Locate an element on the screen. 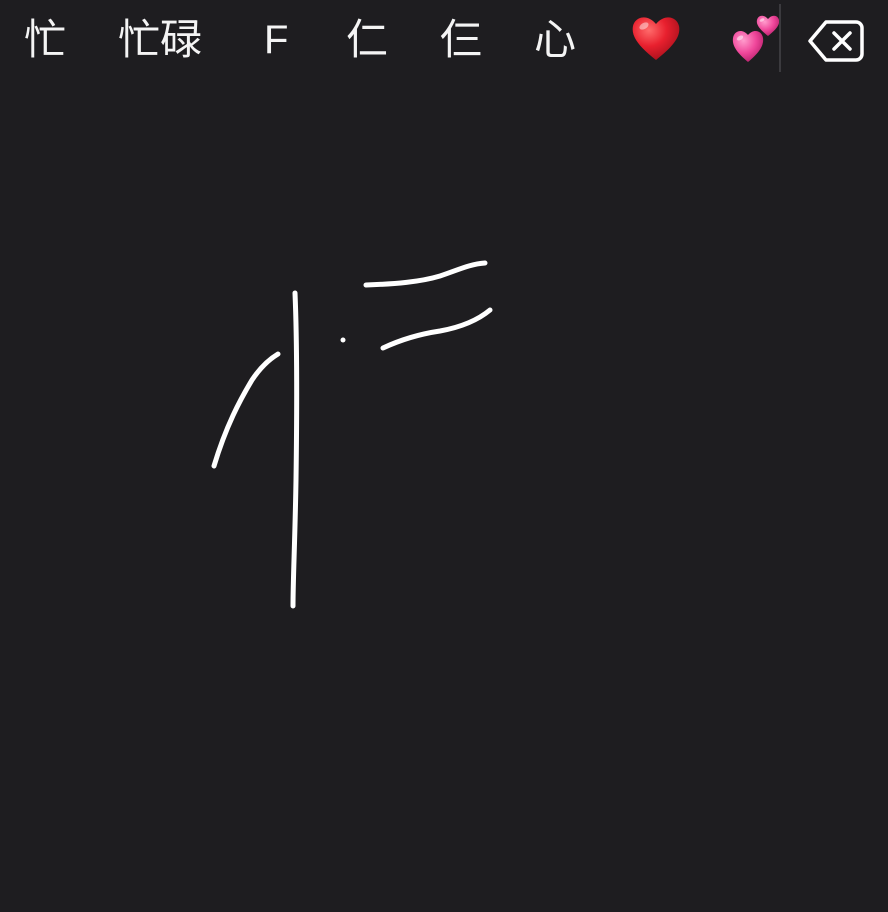 The image size is (888, 912). stroke-vertical is located at coordinates (295, 449).